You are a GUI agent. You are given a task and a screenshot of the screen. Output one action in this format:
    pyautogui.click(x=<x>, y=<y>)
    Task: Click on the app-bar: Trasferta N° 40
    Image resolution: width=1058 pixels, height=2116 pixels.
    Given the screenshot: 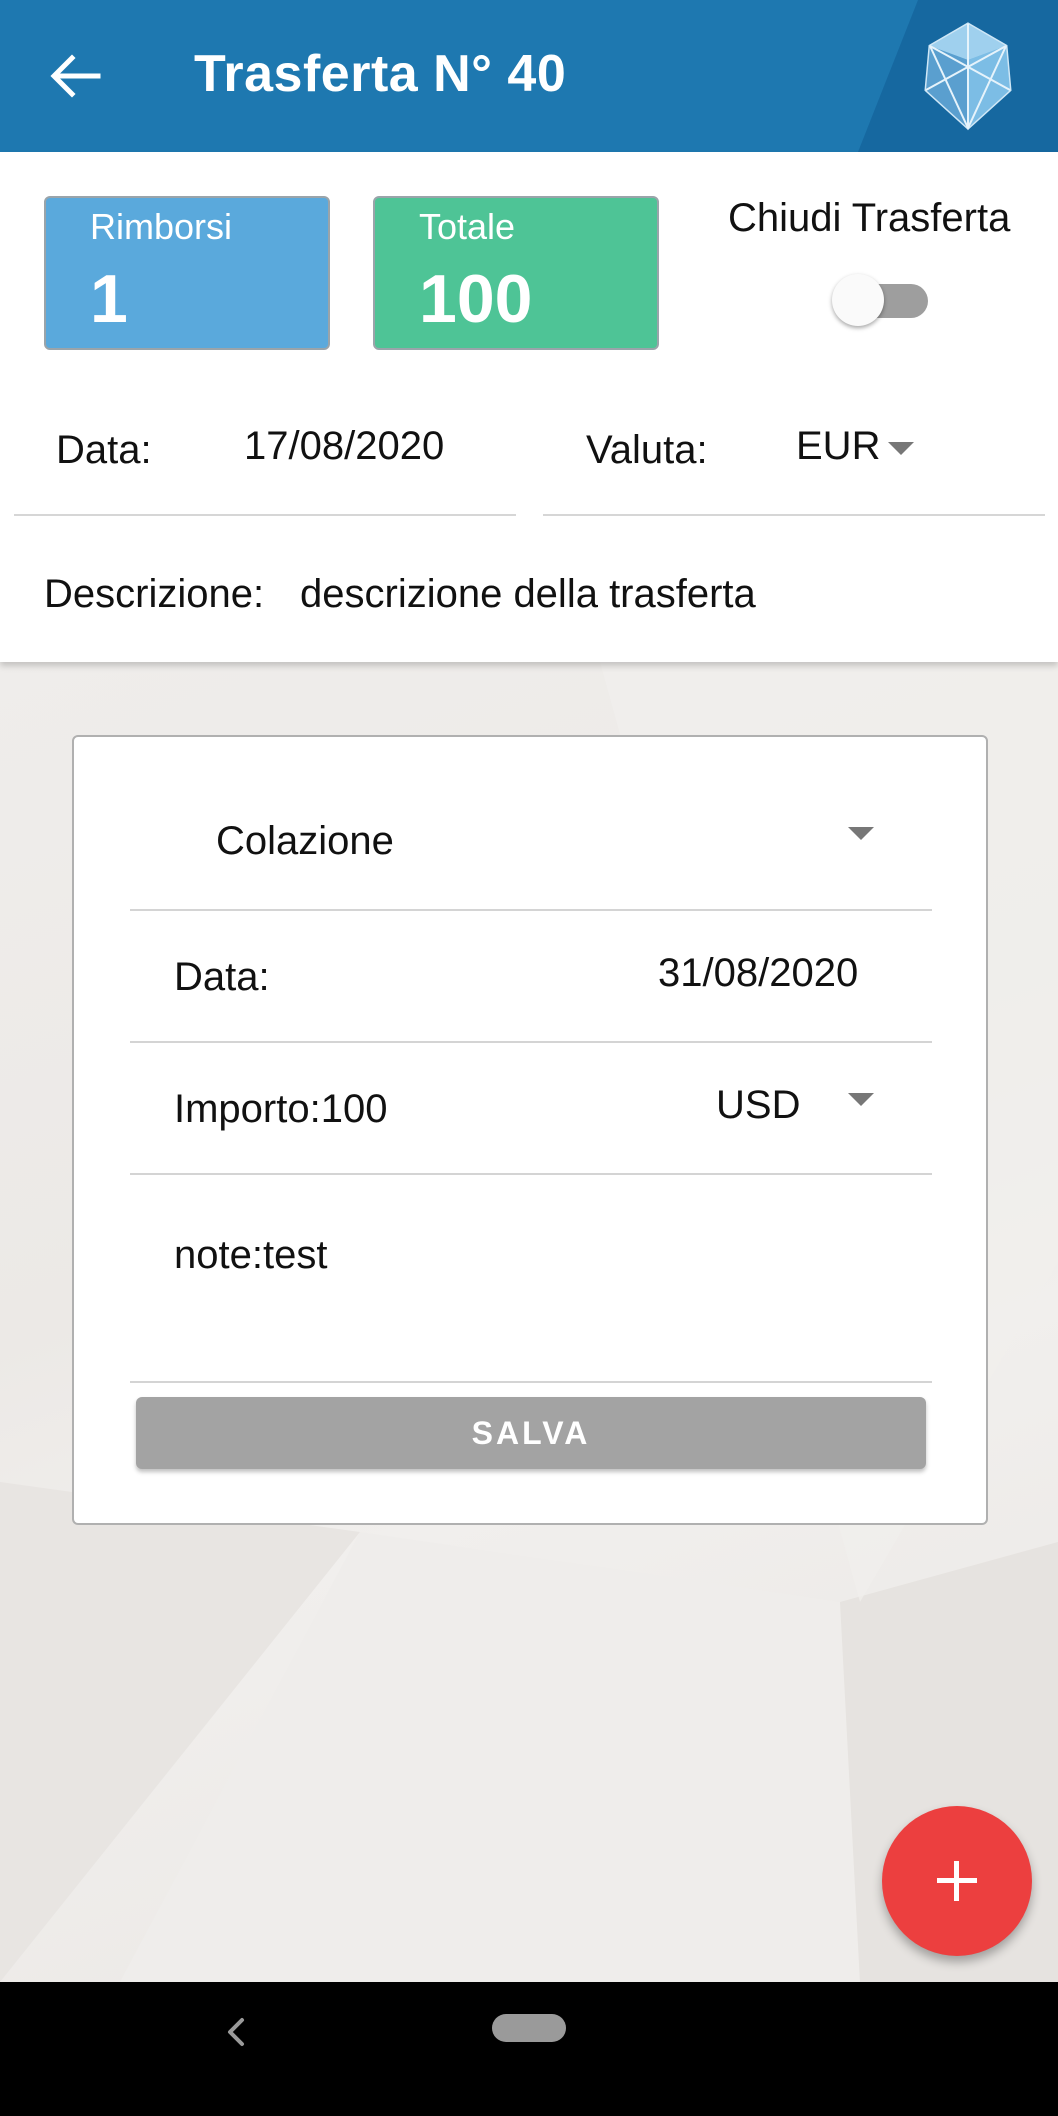 What is the action you would take?
    pyautogui.click(x=529, y=76)
    